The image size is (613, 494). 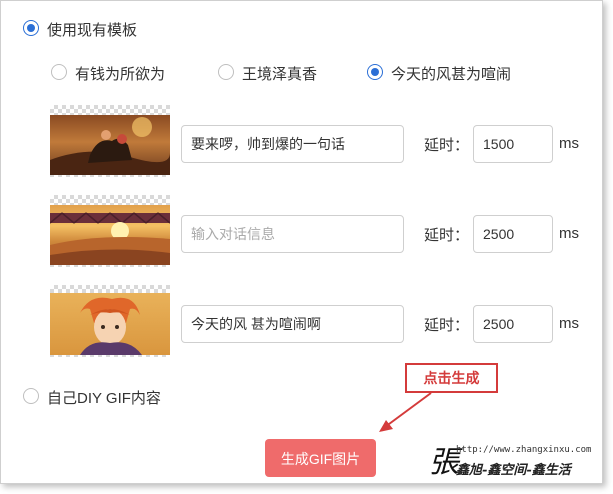 I want to click on template-label-2: 今天的风甚为喧闹, so click(x=451, y=74).